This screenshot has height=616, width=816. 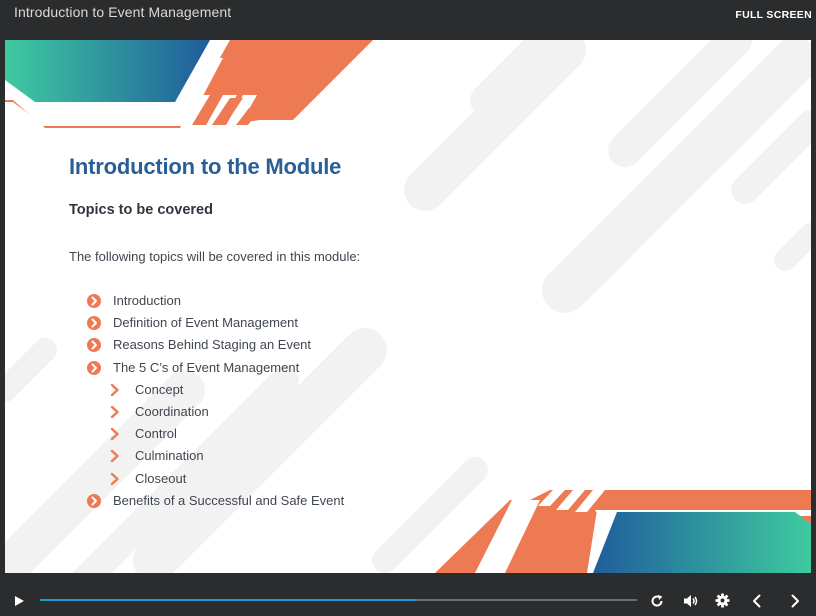 I want to click on subtopic-label: Control, so click(x=156, y=434).